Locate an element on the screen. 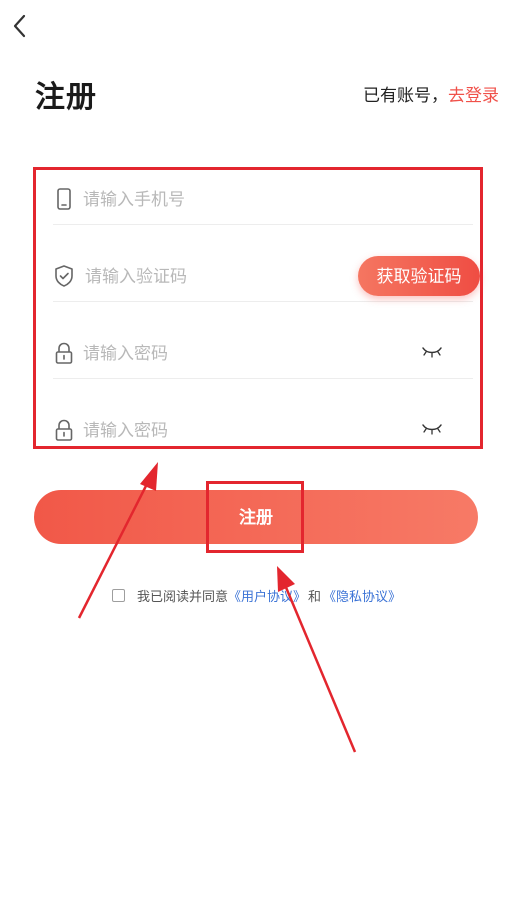 This screenshot has height=897, width=514. password-field-row is located at coordinates (263, 354).